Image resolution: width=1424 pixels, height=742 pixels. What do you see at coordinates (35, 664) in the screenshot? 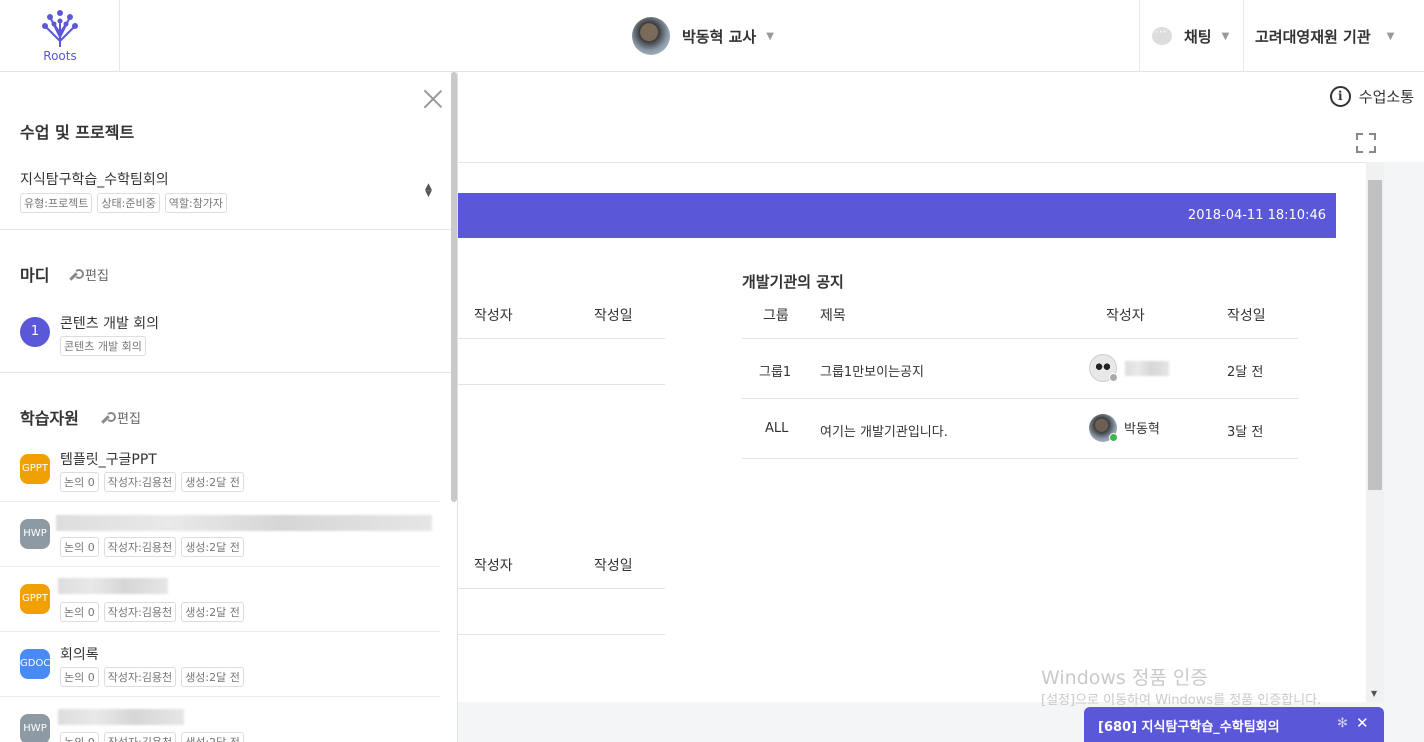
I see `gdoc-file-icon: GDOC` at bounding box center [35, 664].